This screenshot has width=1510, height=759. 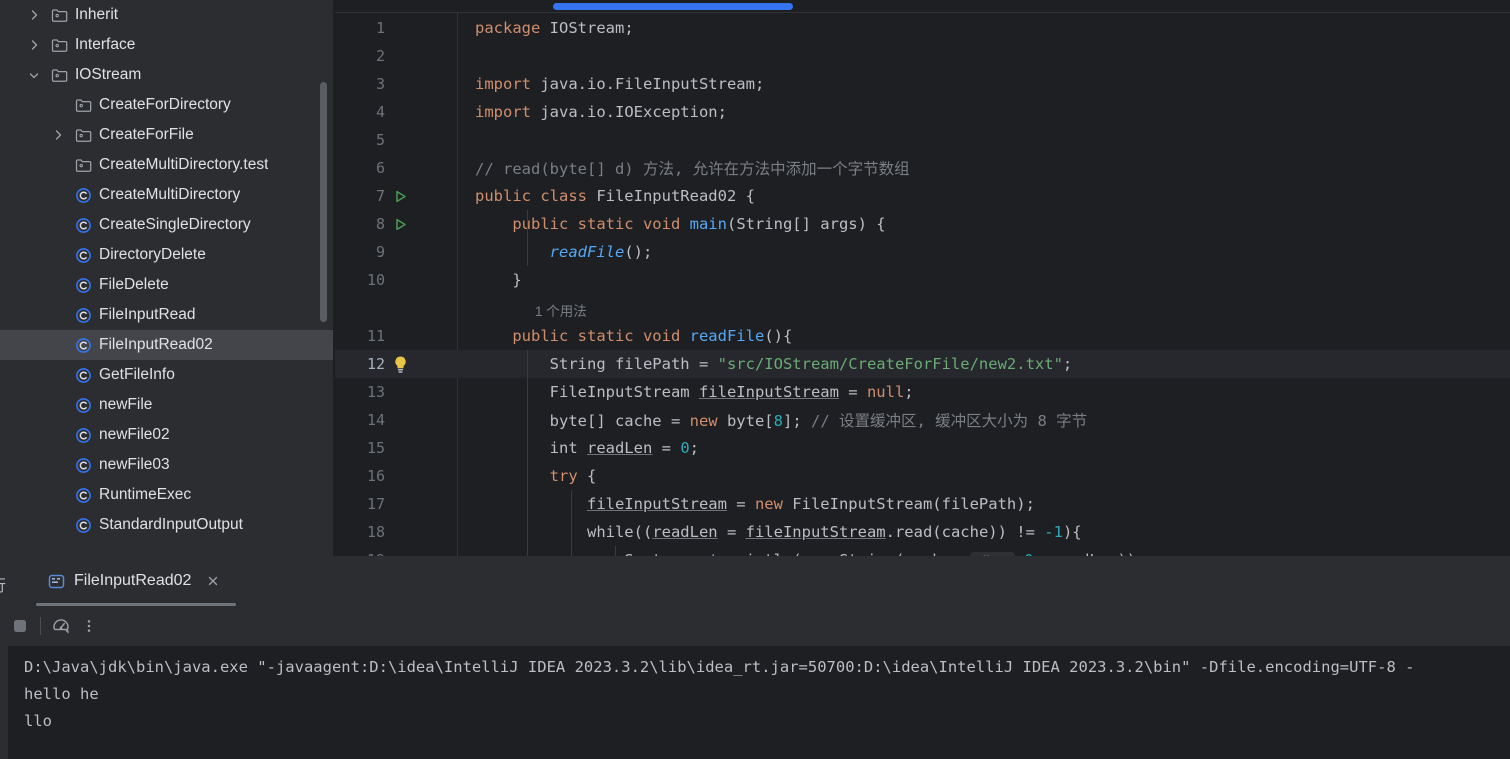 What do you see at coordinates (184, 164) in the screenshot?
I see `tree-item-label: CreateMultiDirectory.test` at bounding box center [184, 164].